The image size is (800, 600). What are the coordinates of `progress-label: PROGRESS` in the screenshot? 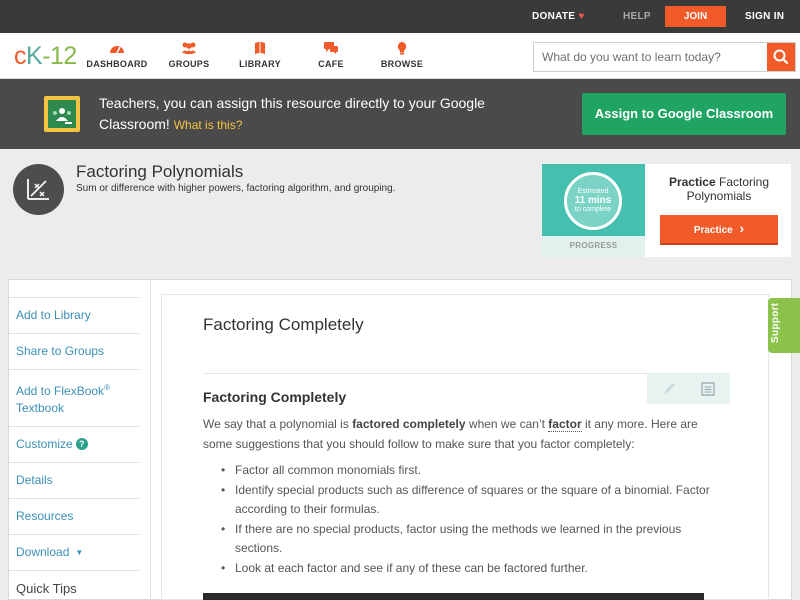 It's located at (593, 245).